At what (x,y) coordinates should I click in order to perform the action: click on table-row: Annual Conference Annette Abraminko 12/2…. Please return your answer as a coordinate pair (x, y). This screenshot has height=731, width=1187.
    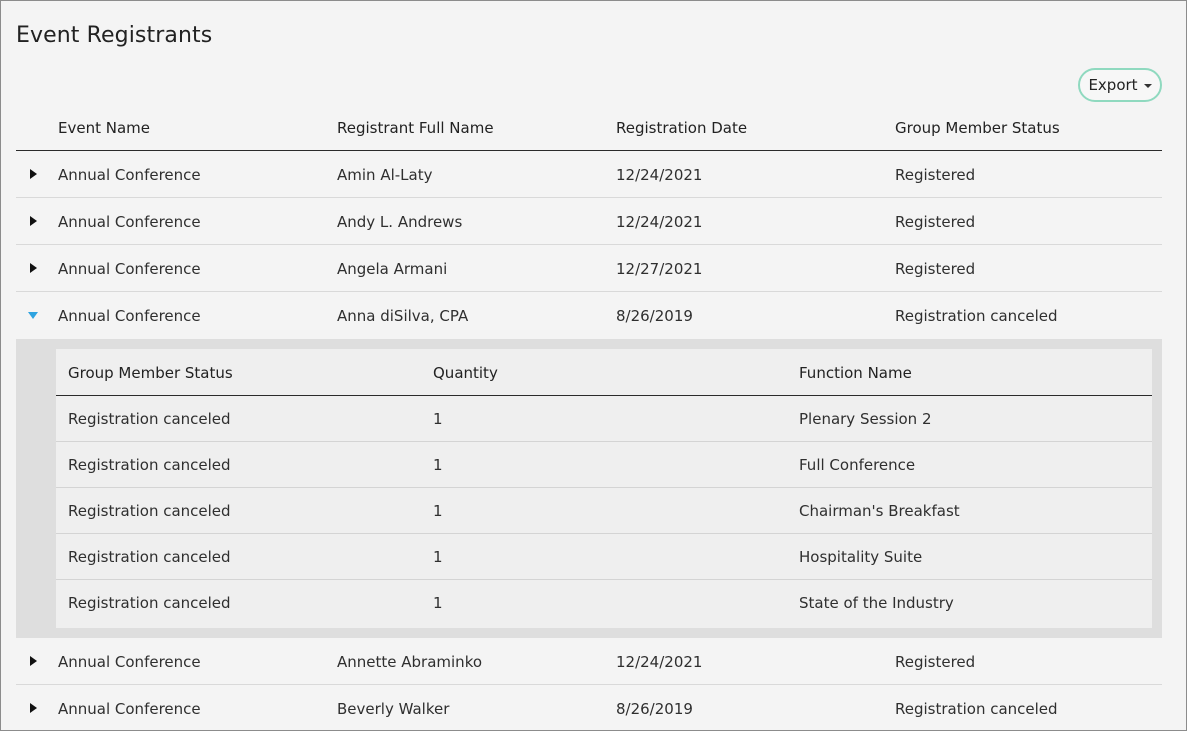
    Looking at the image, I should click on (589, 661).